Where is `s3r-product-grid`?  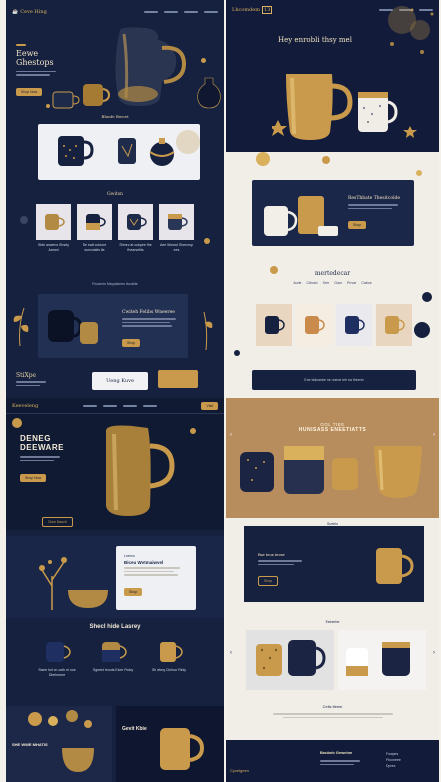 s3r-product-grid is located at coordinates (334, 325).